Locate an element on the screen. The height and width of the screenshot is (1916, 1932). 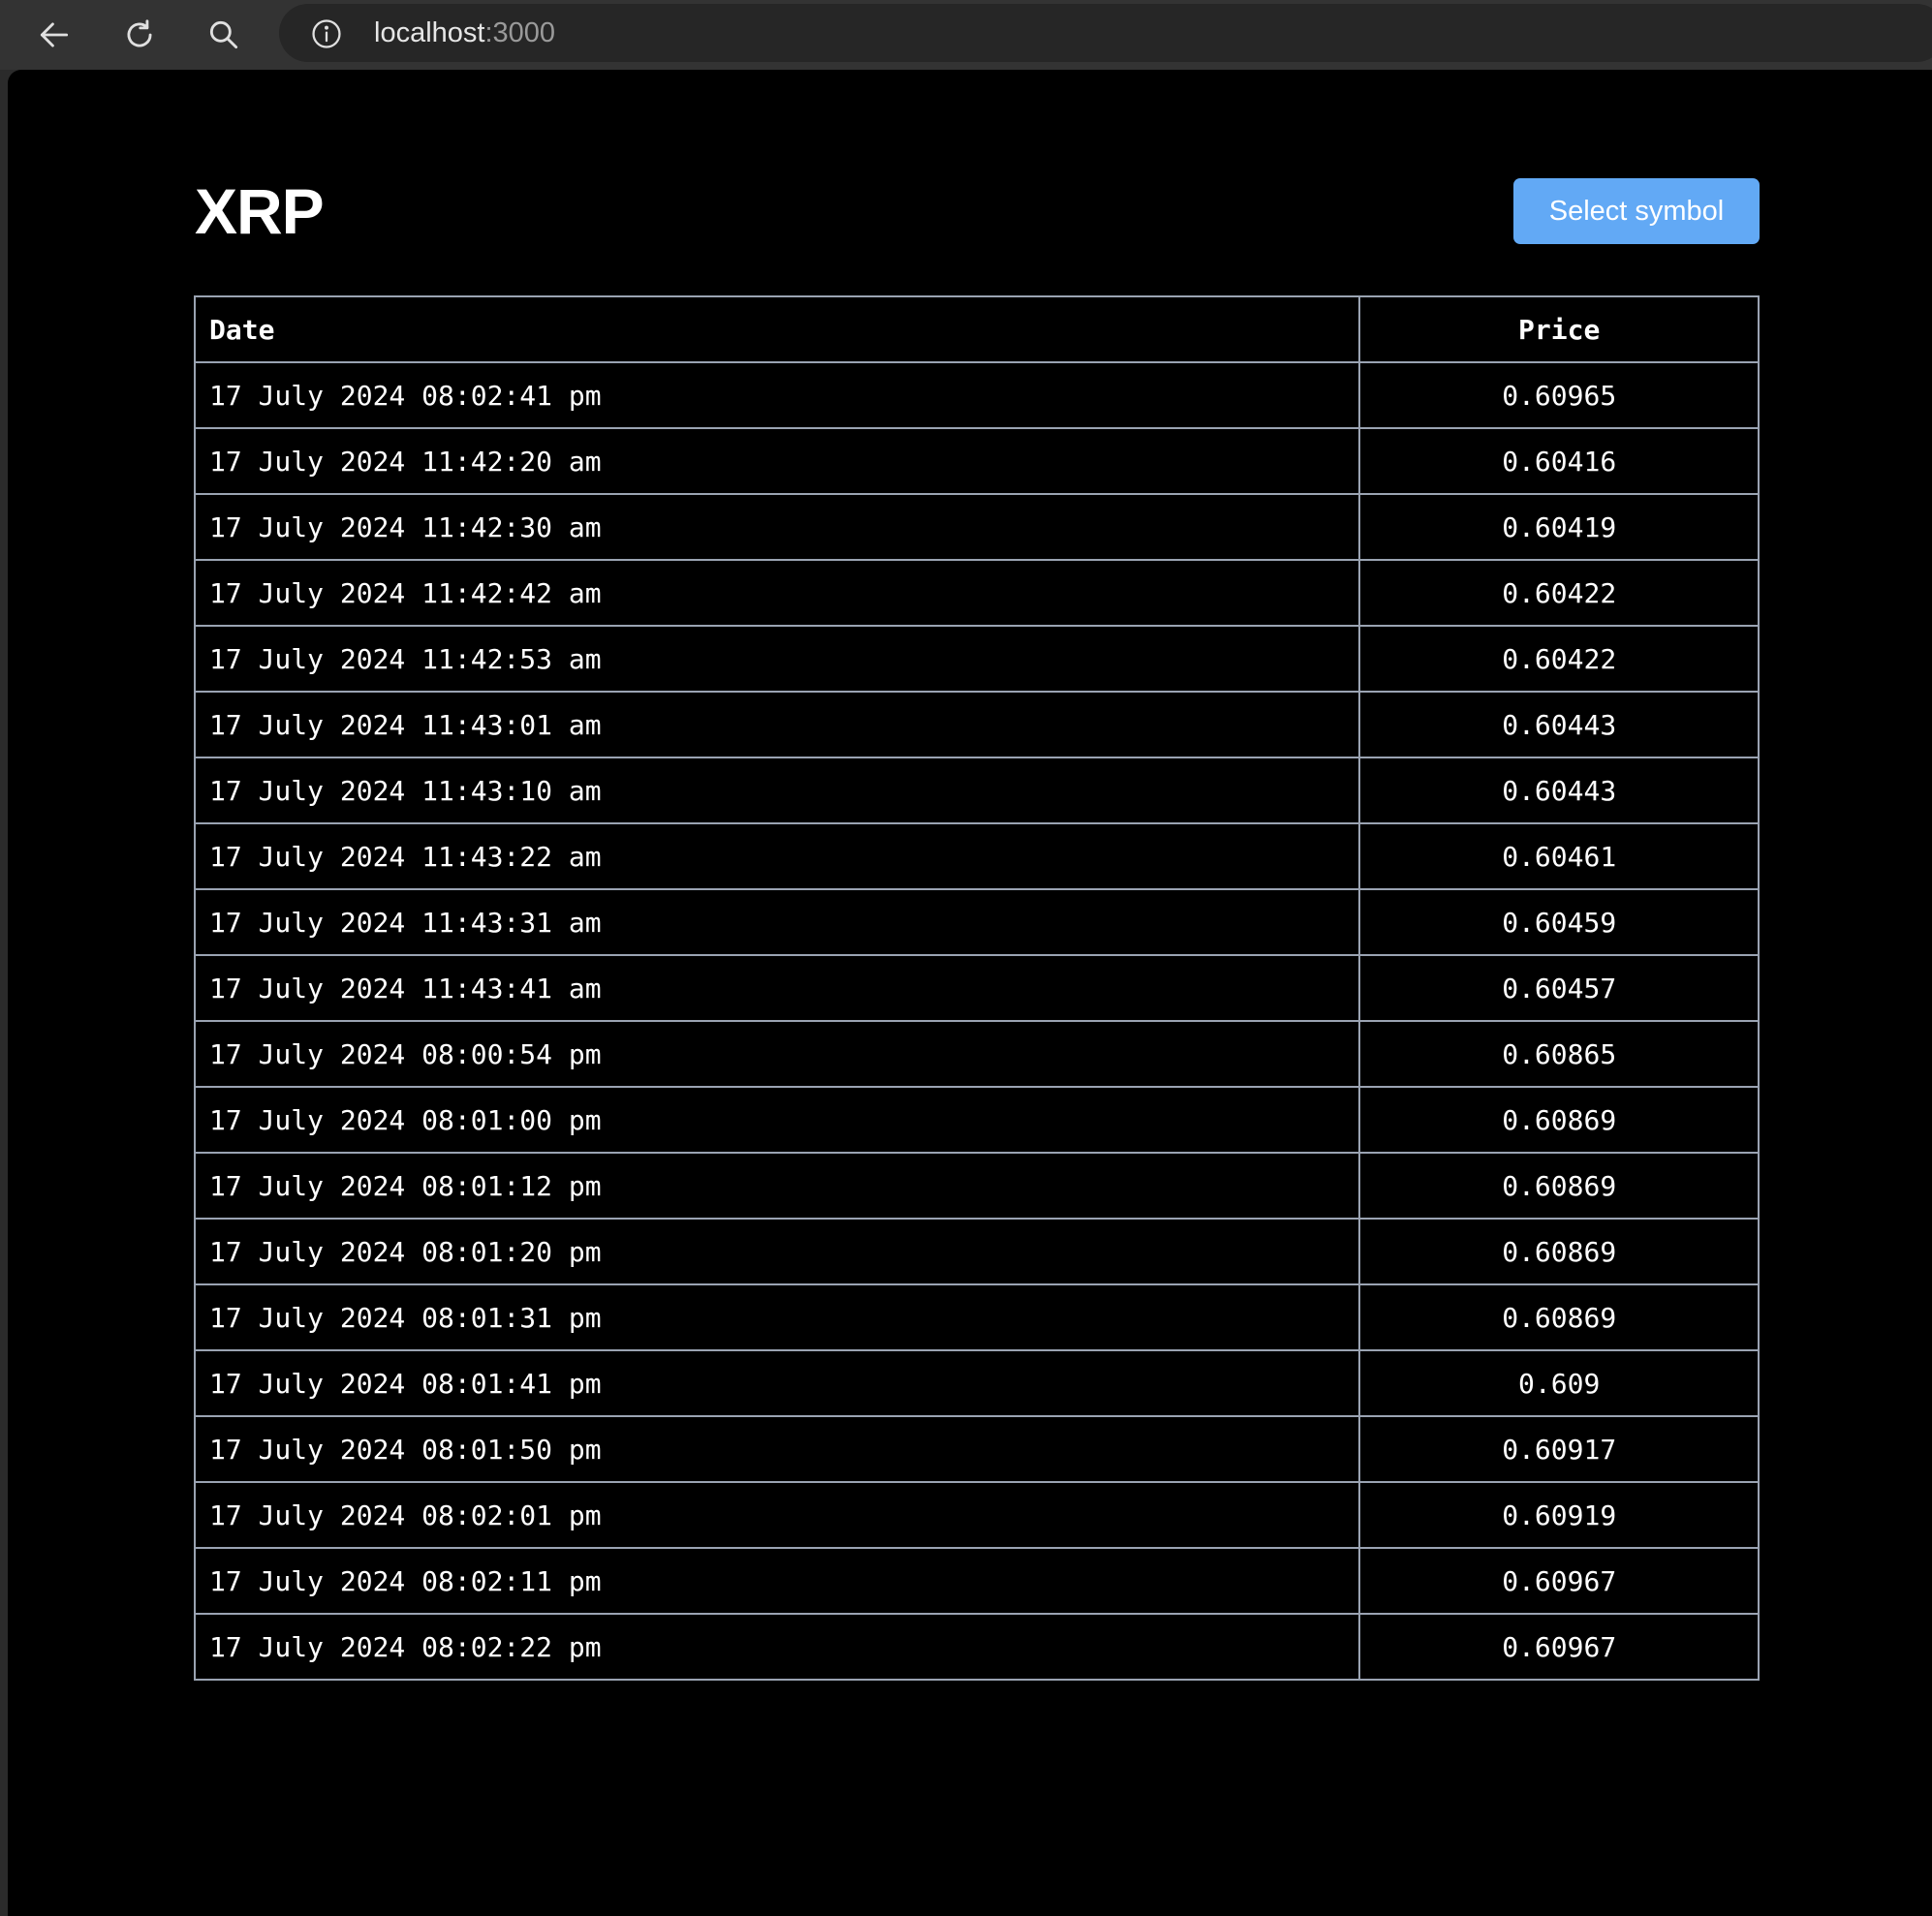
search-button is located at coordinates (224, 35).